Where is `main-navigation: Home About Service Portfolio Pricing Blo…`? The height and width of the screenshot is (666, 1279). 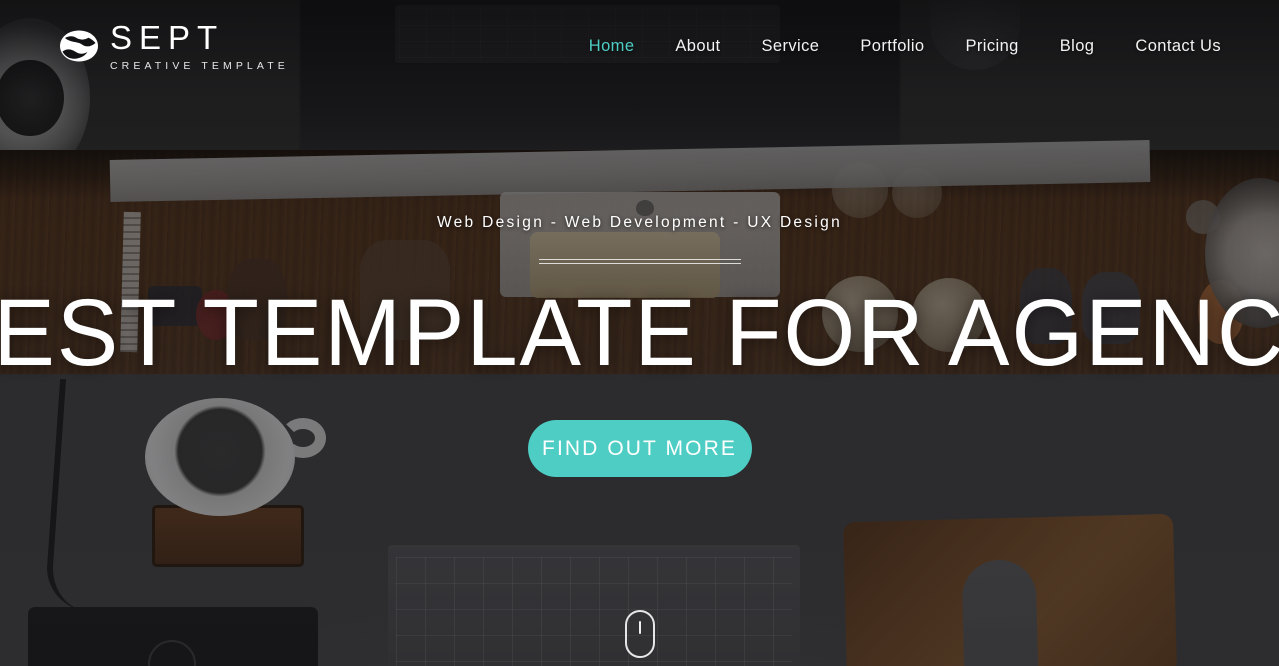 main-navigation: Home About Service Portfolio Pricing Blo… is located at coordinates (905, 46).